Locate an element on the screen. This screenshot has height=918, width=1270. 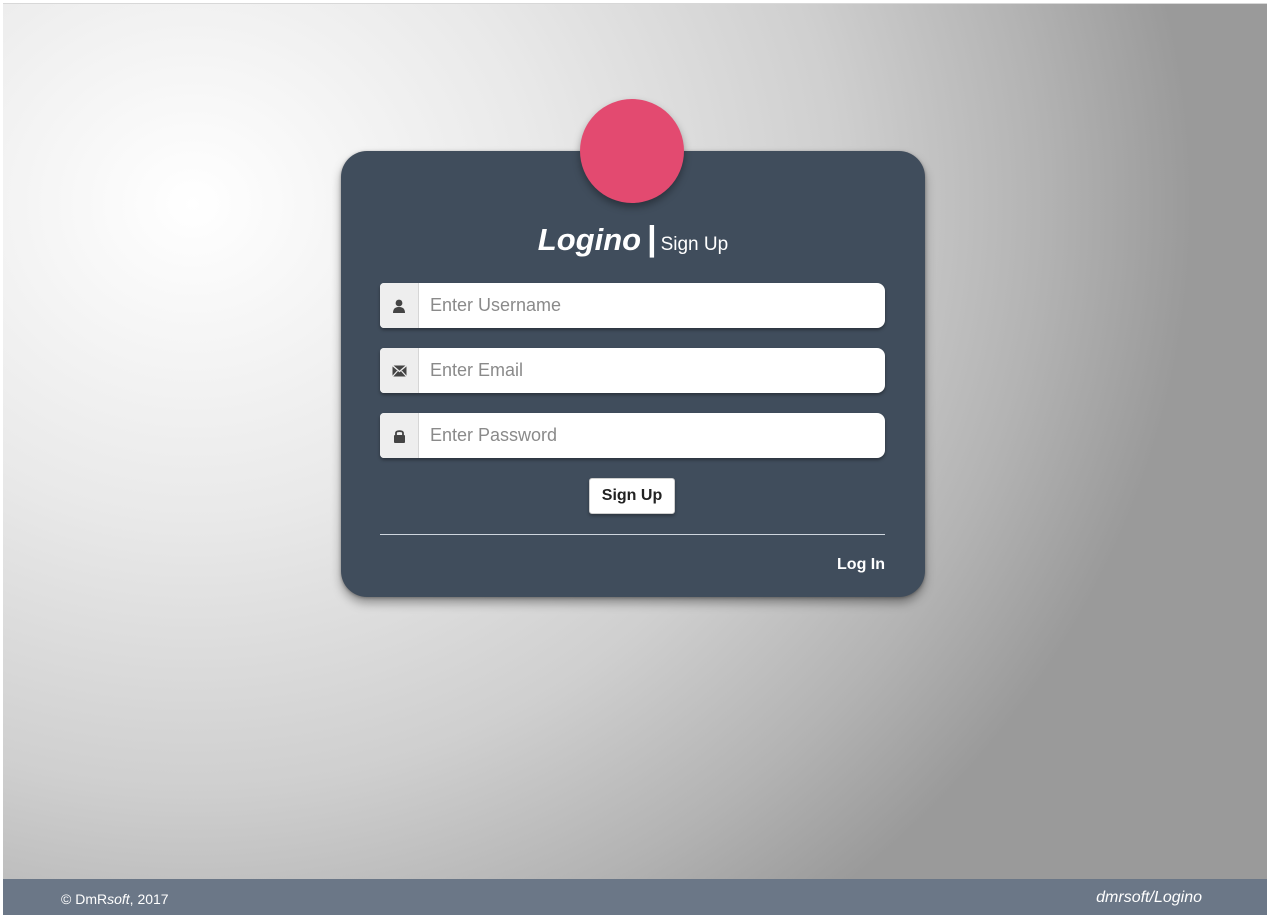
repo-link: dmrsoft/Logino is located at coordinates (1149, 898).